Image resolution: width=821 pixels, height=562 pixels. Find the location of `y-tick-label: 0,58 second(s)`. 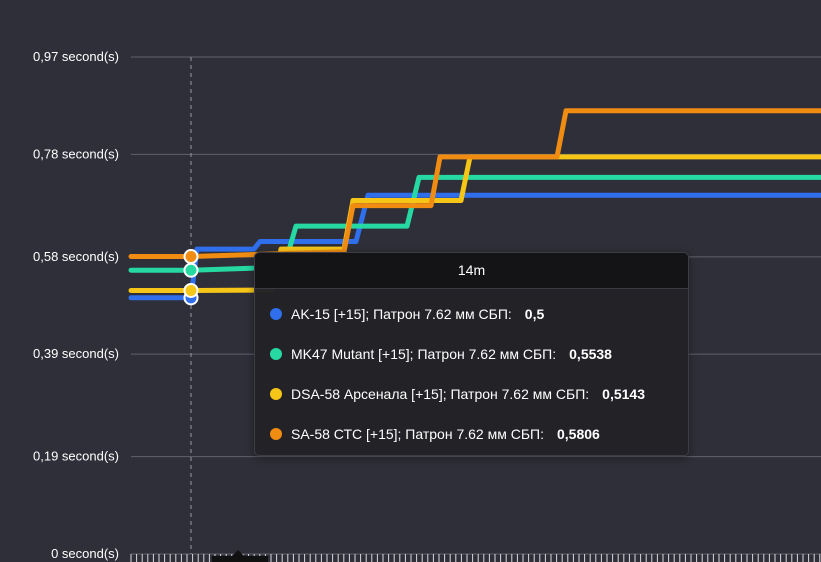

y-tick-label: 0,58 second(s) is located at coordinates (76, 256).